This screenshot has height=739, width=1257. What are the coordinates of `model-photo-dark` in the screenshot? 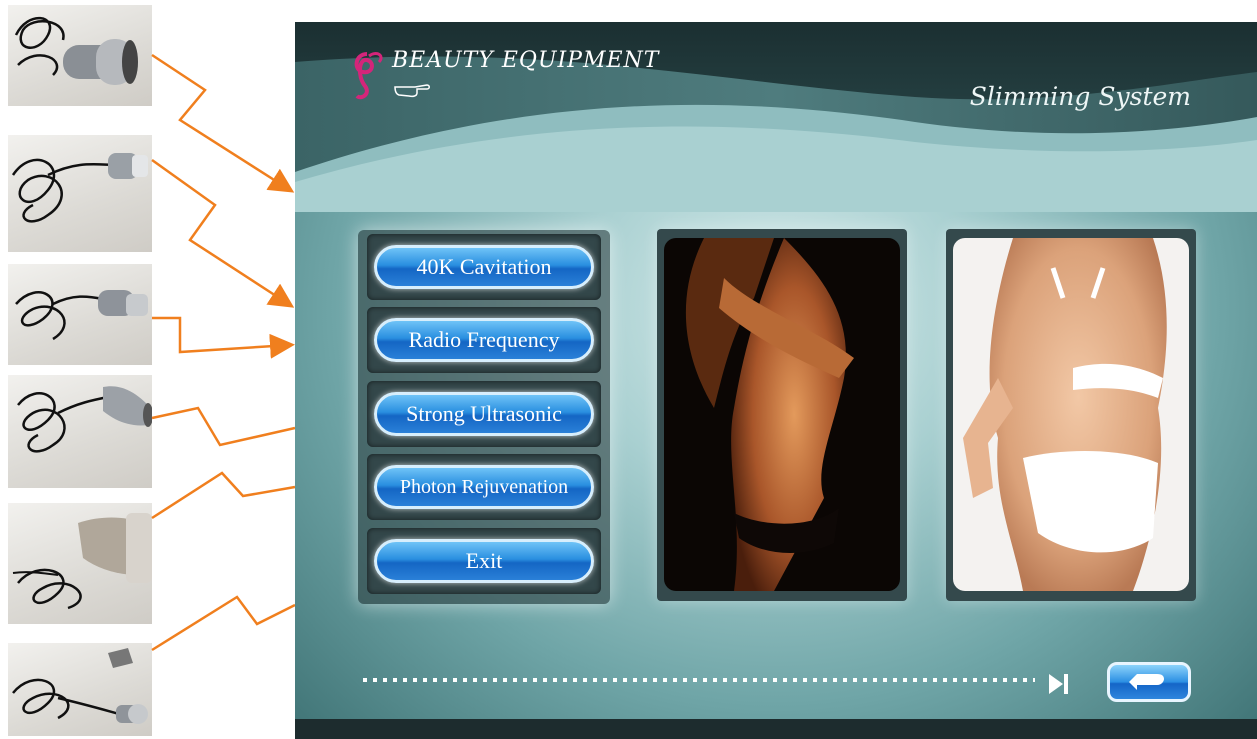 It's located at (782, 414).